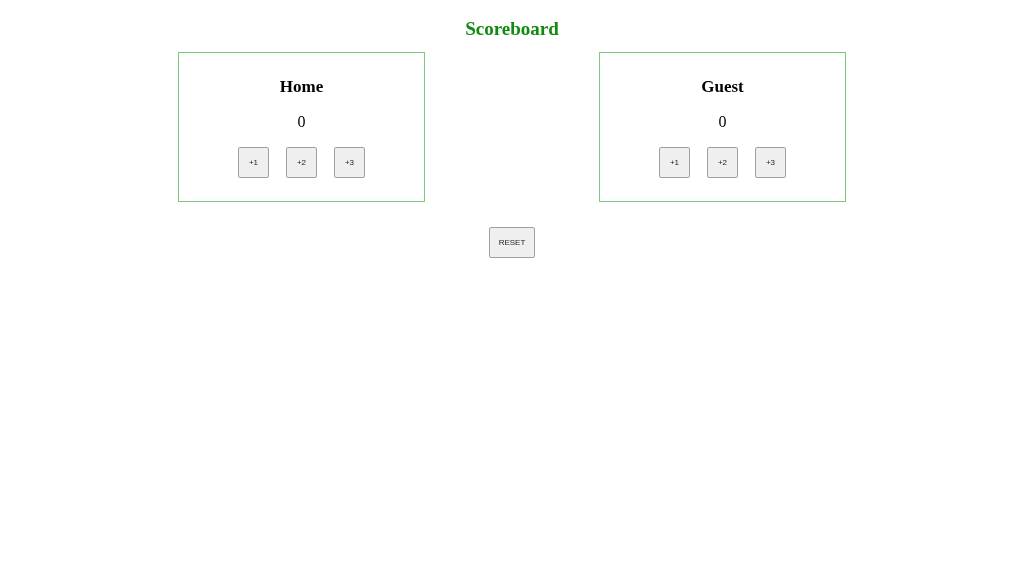  I want to click on reset-button: RESET, so click(512, 242).